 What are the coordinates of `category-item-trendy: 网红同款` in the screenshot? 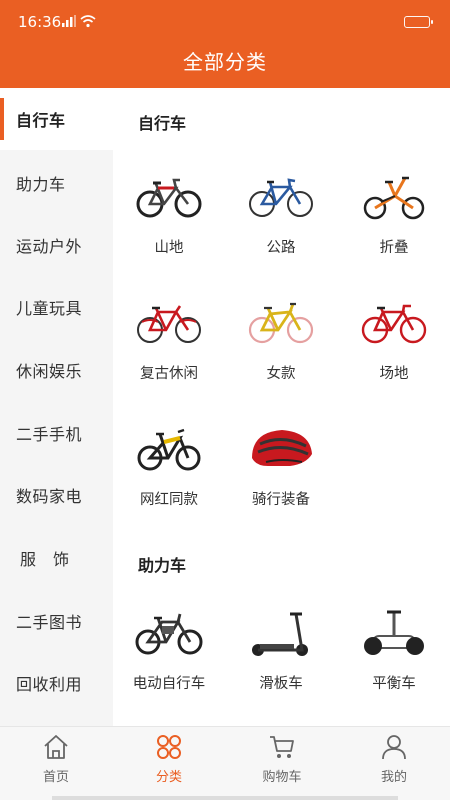 It's located at (169, 466).